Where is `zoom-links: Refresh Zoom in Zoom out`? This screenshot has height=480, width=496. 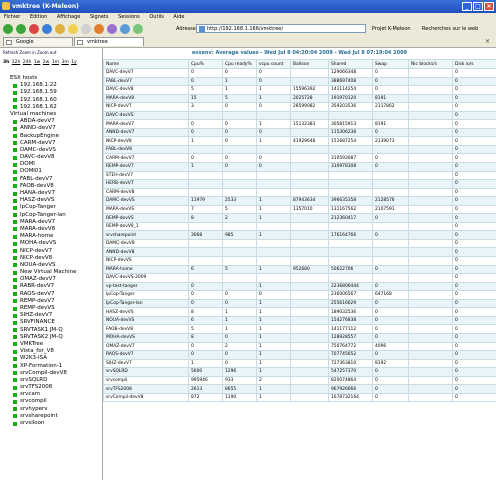
zoom-links: Refresh Zoom in Zoom out is located at coordinates (29, 52).